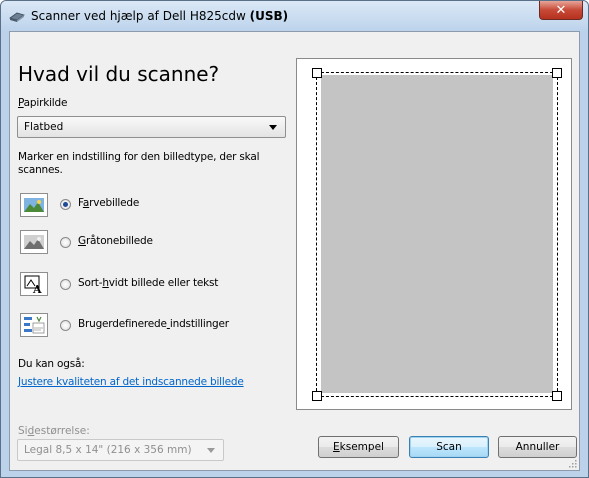 This screenshot has width=589, height=478. I want to click on crop-border-bottom, so click(437, 396).